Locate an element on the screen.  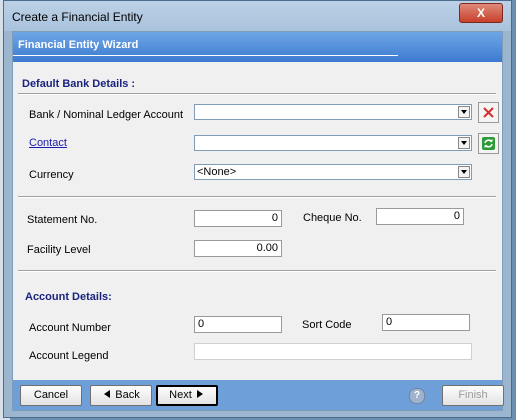
sort-code-field: 0 is located at coordinates (426, 322).